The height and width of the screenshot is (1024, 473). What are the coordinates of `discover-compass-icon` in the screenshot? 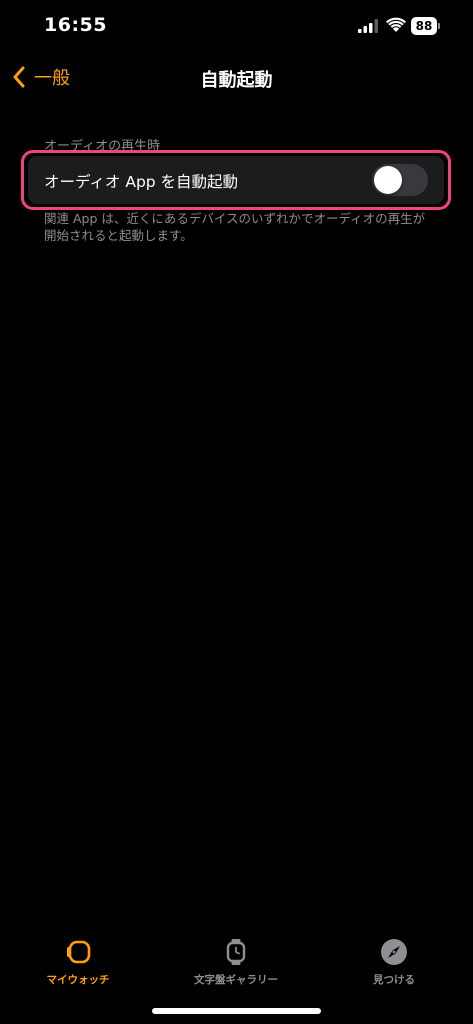 It's located at (394, 952).